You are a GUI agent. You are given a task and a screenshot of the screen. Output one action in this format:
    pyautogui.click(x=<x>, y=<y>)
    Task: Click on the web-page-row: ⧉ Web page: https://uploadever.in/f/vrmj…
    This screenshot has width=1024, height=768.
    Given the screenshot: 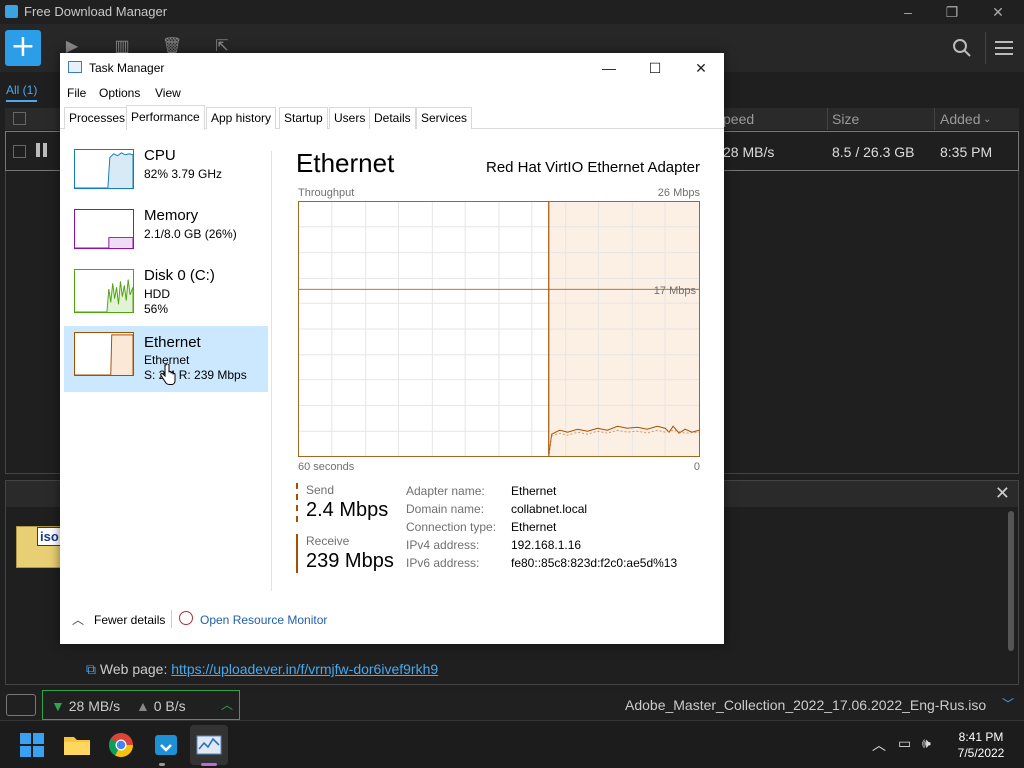 What is the action you would take?
    pyautogui.click(x=262, y=669)
    